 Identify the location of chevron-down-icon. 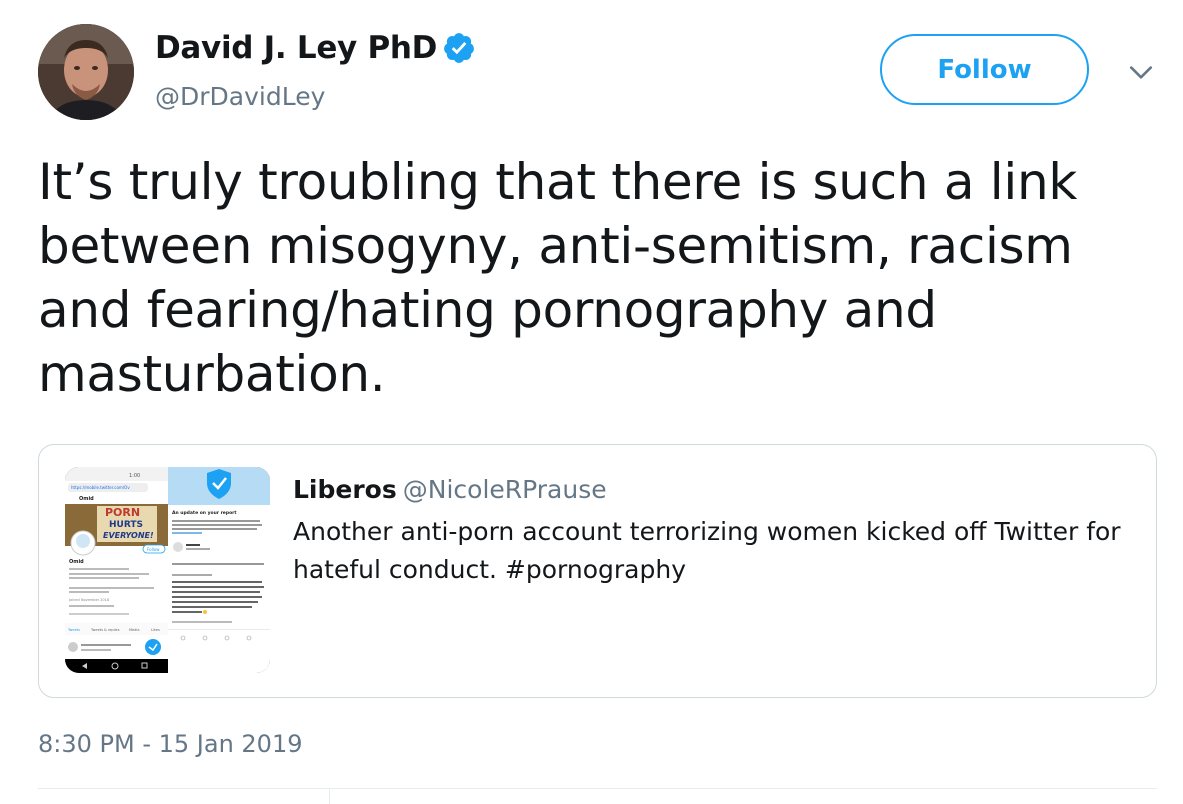
(1141, 73).